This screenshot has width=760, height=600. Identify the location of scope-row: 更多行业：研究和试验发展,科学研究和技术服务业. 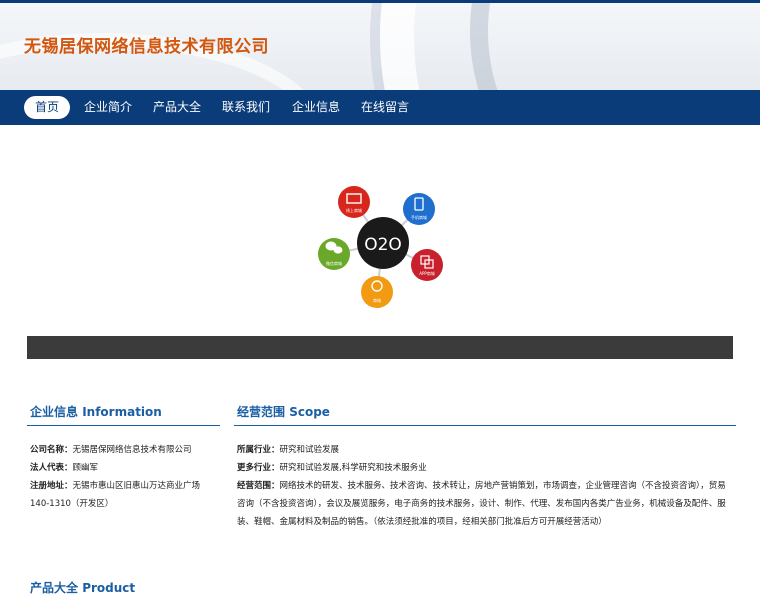
(485, 468).